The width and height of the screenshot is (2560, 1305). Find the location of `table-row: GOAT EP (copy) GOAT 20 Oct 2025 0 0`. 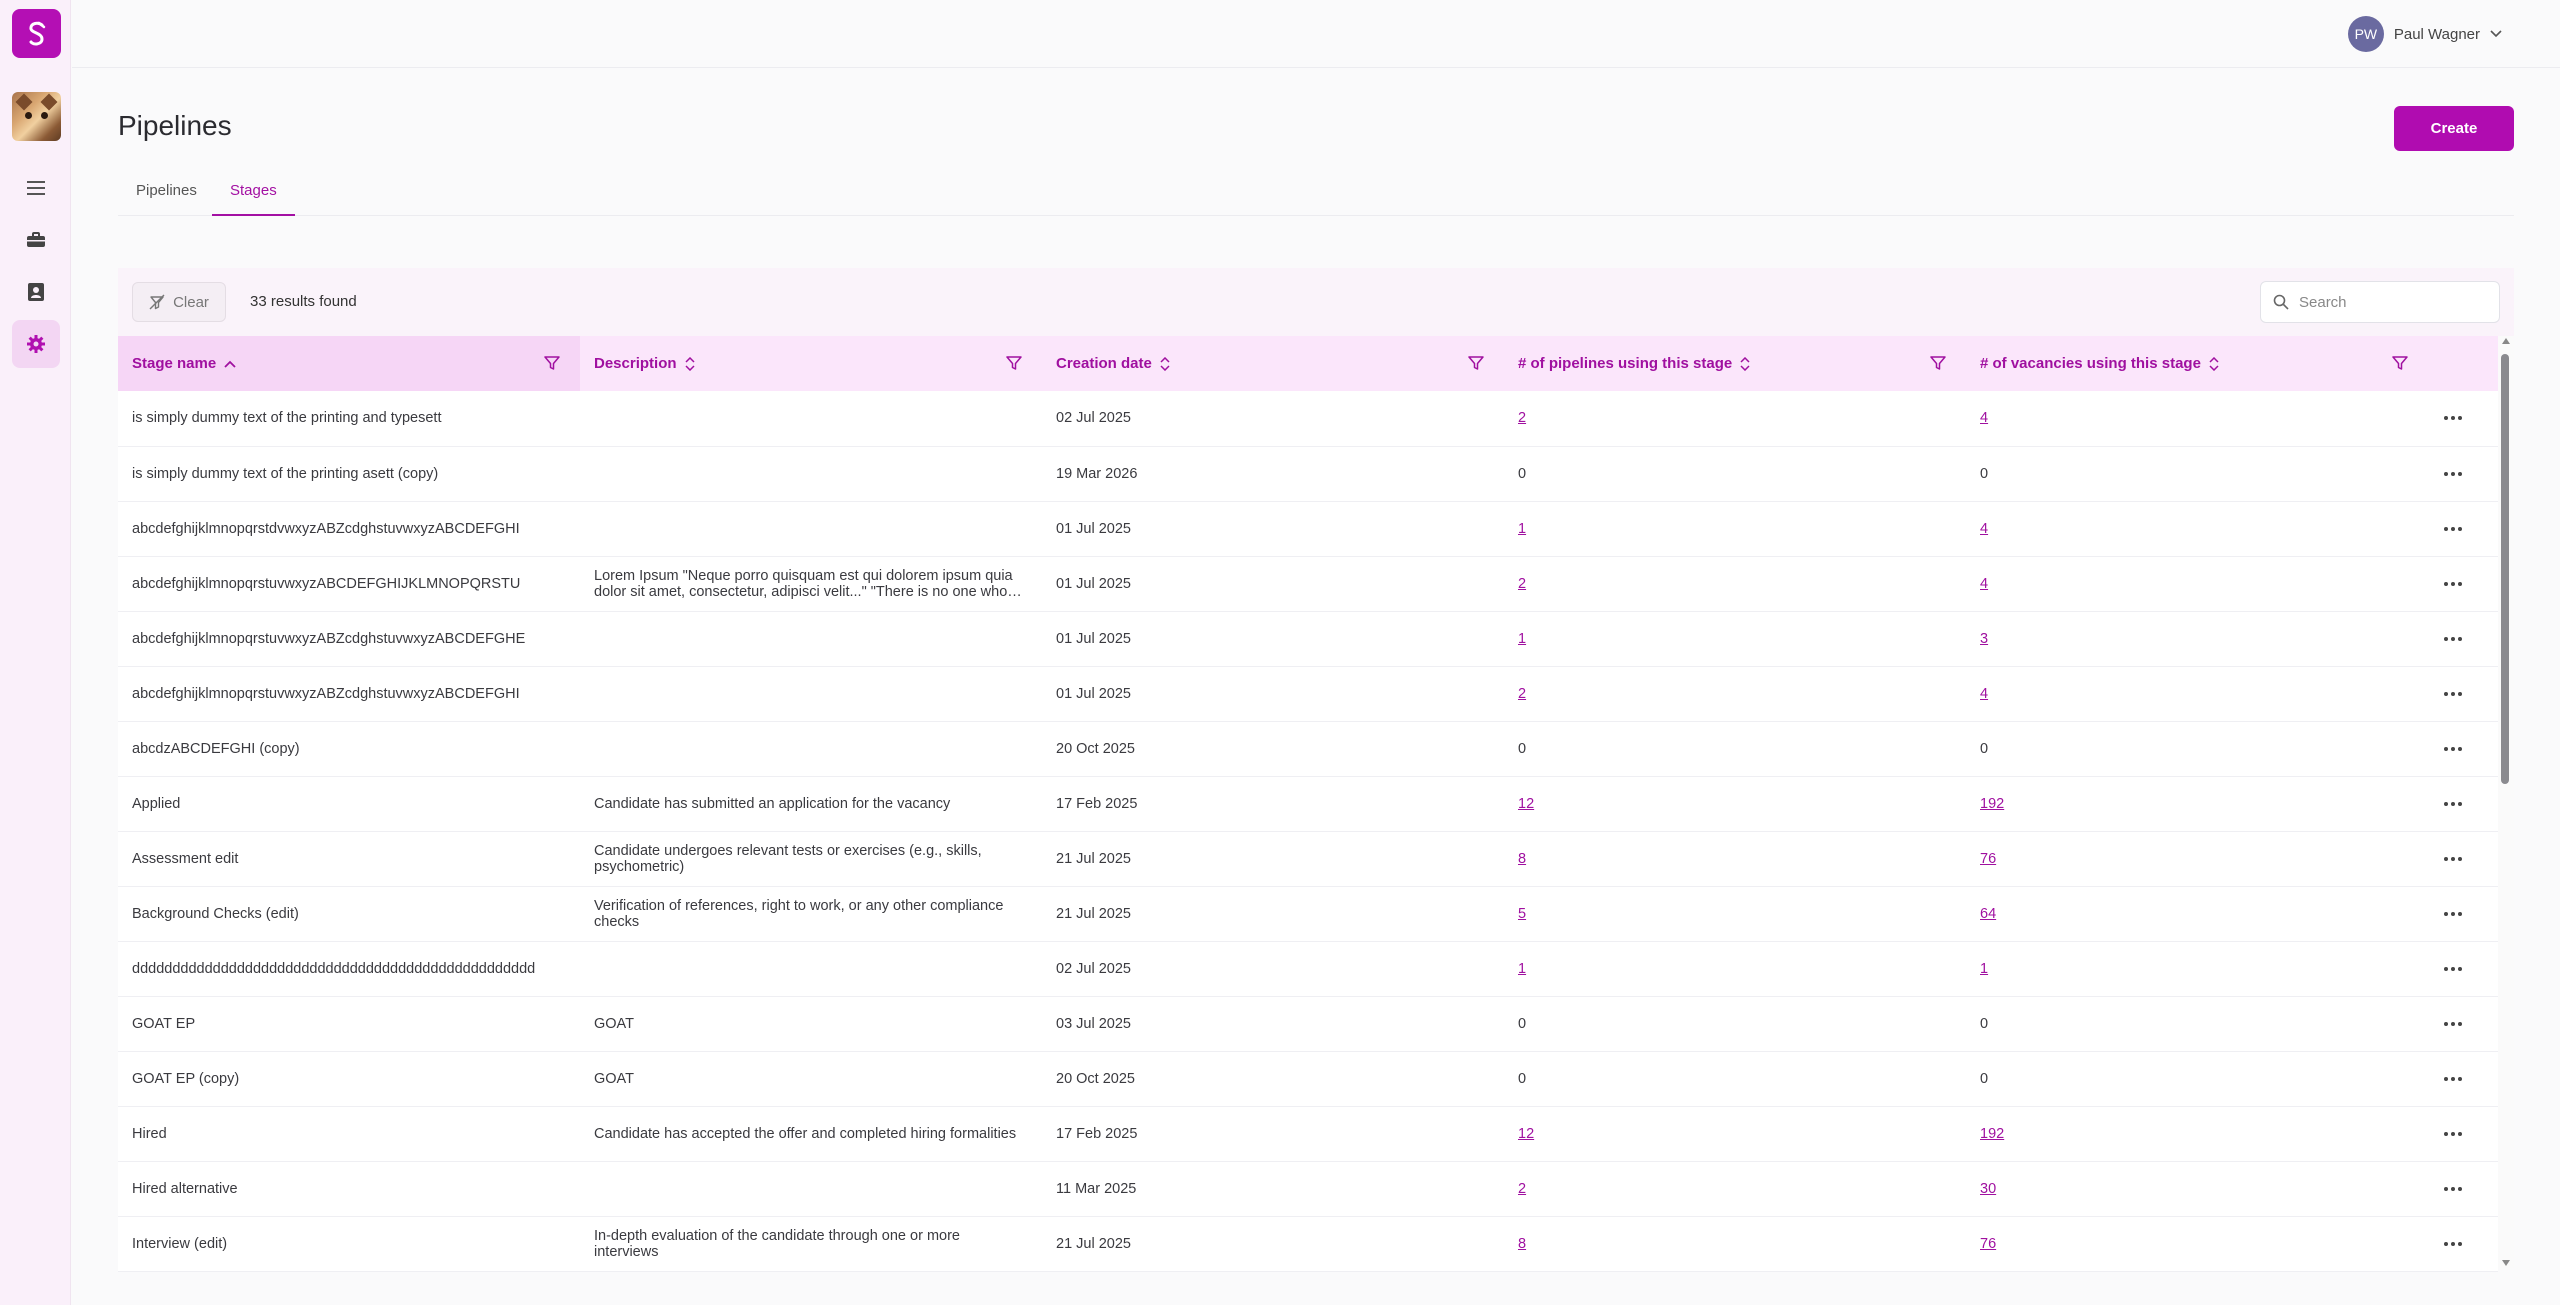

table-row: GOAT EP (copy) GOAT 20 Oct 2025 0 0 is located at coordinates (1308, 1078).